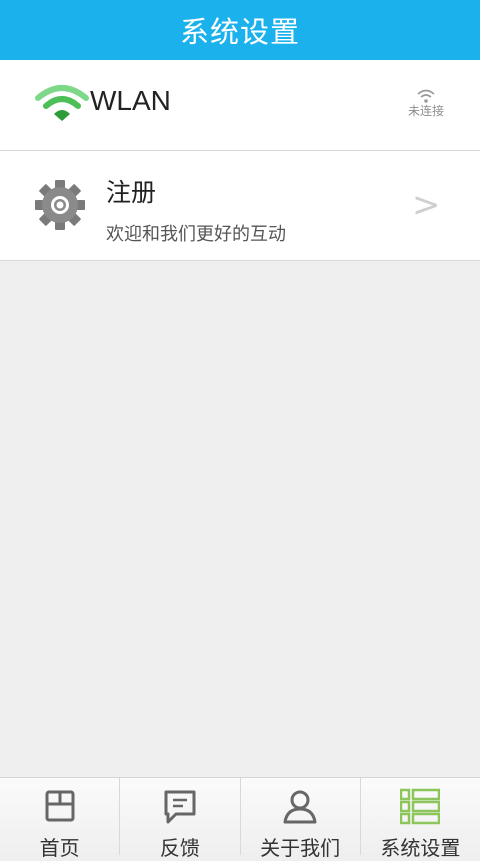 The width and height of the screenshot is (480, 861). I want to click on gear-icon, so click(60, 205).